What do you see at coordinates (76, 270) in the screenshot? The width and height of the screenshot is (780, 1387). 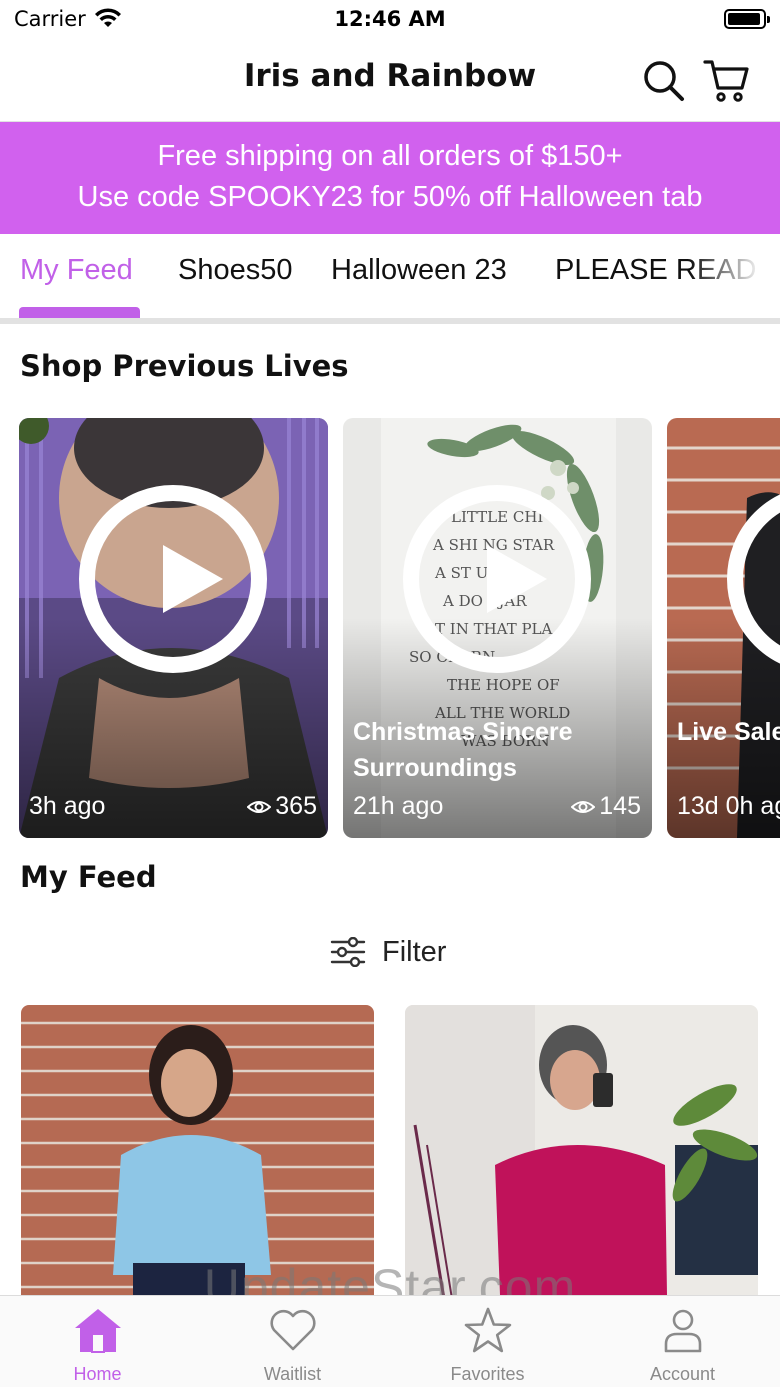 I see `tab-my-feed: My Feed` at bounding box center [76, 270].